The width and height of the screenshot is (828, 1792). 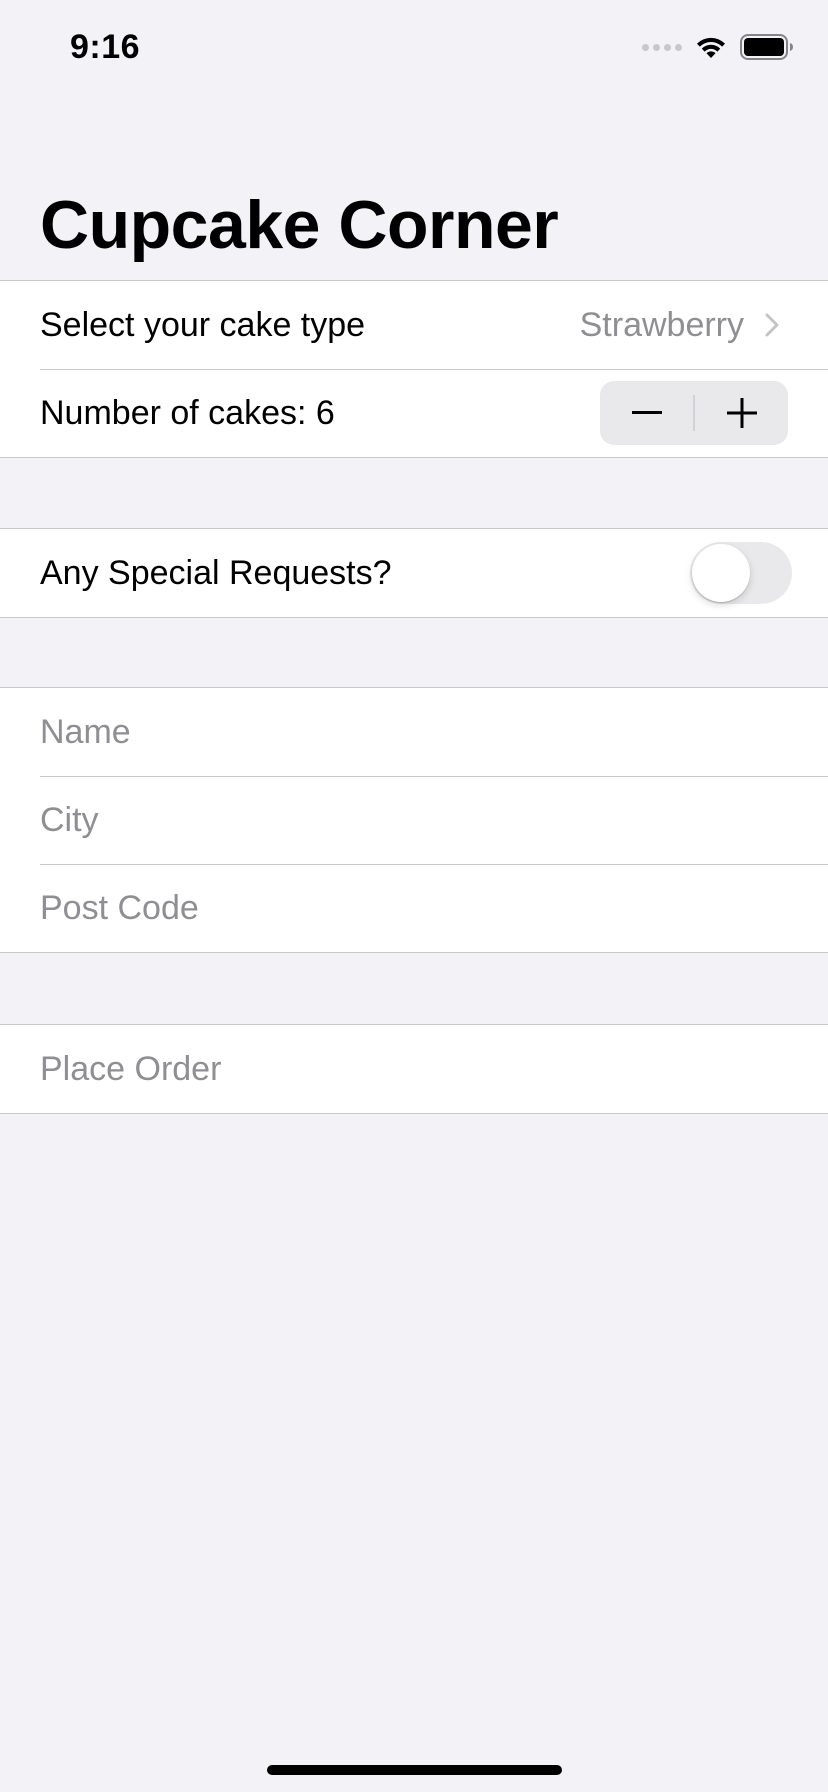 I want to click on plus-icon, so click(x=741, y=413).